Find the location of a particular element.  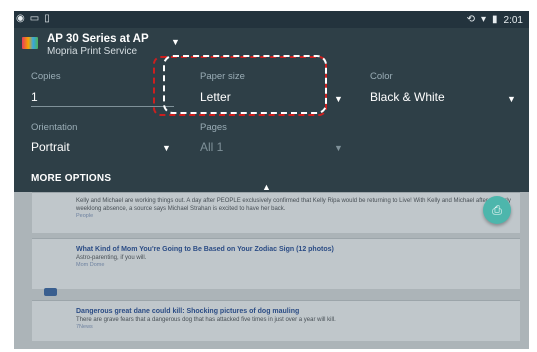

paper-size-highlight-white is located at coordinates (245, 84).